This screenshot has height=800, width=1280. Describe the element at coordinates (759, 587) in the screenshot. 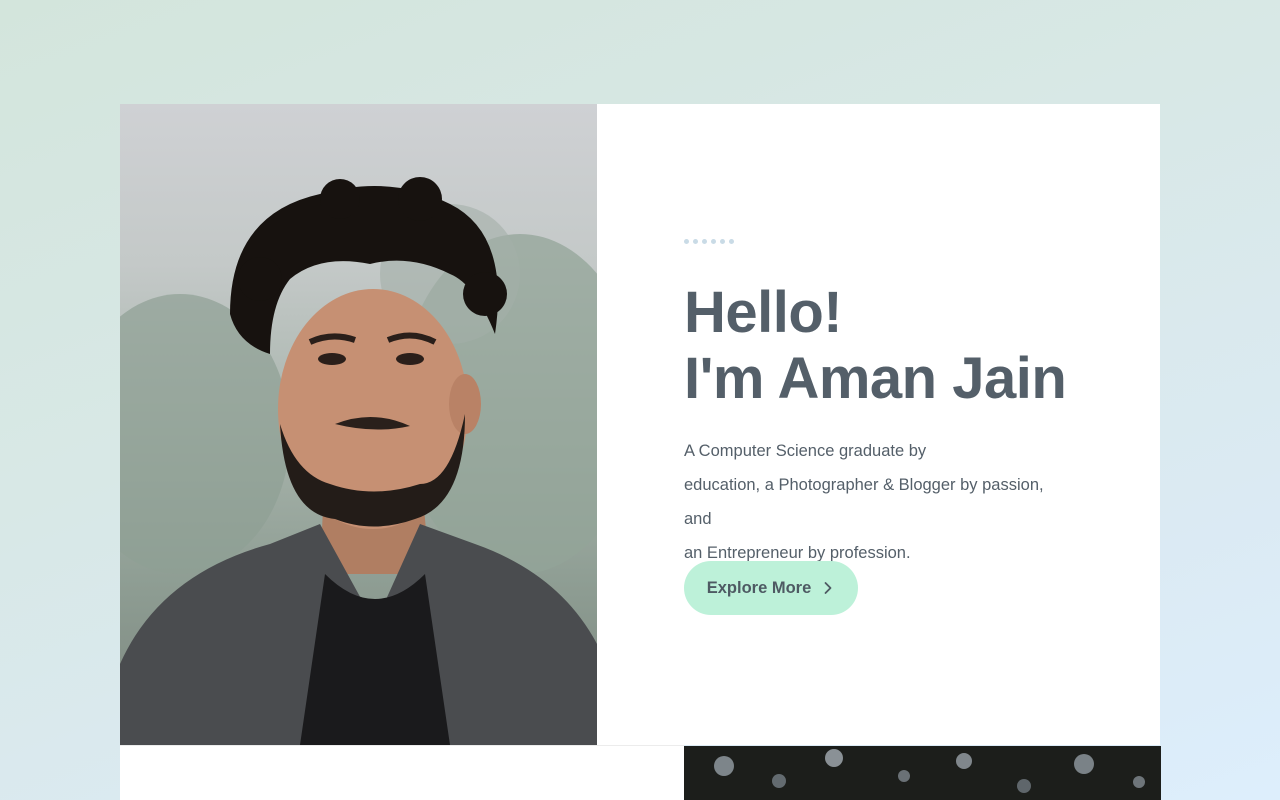

I see `explore-more-label: Explore More` at that location.